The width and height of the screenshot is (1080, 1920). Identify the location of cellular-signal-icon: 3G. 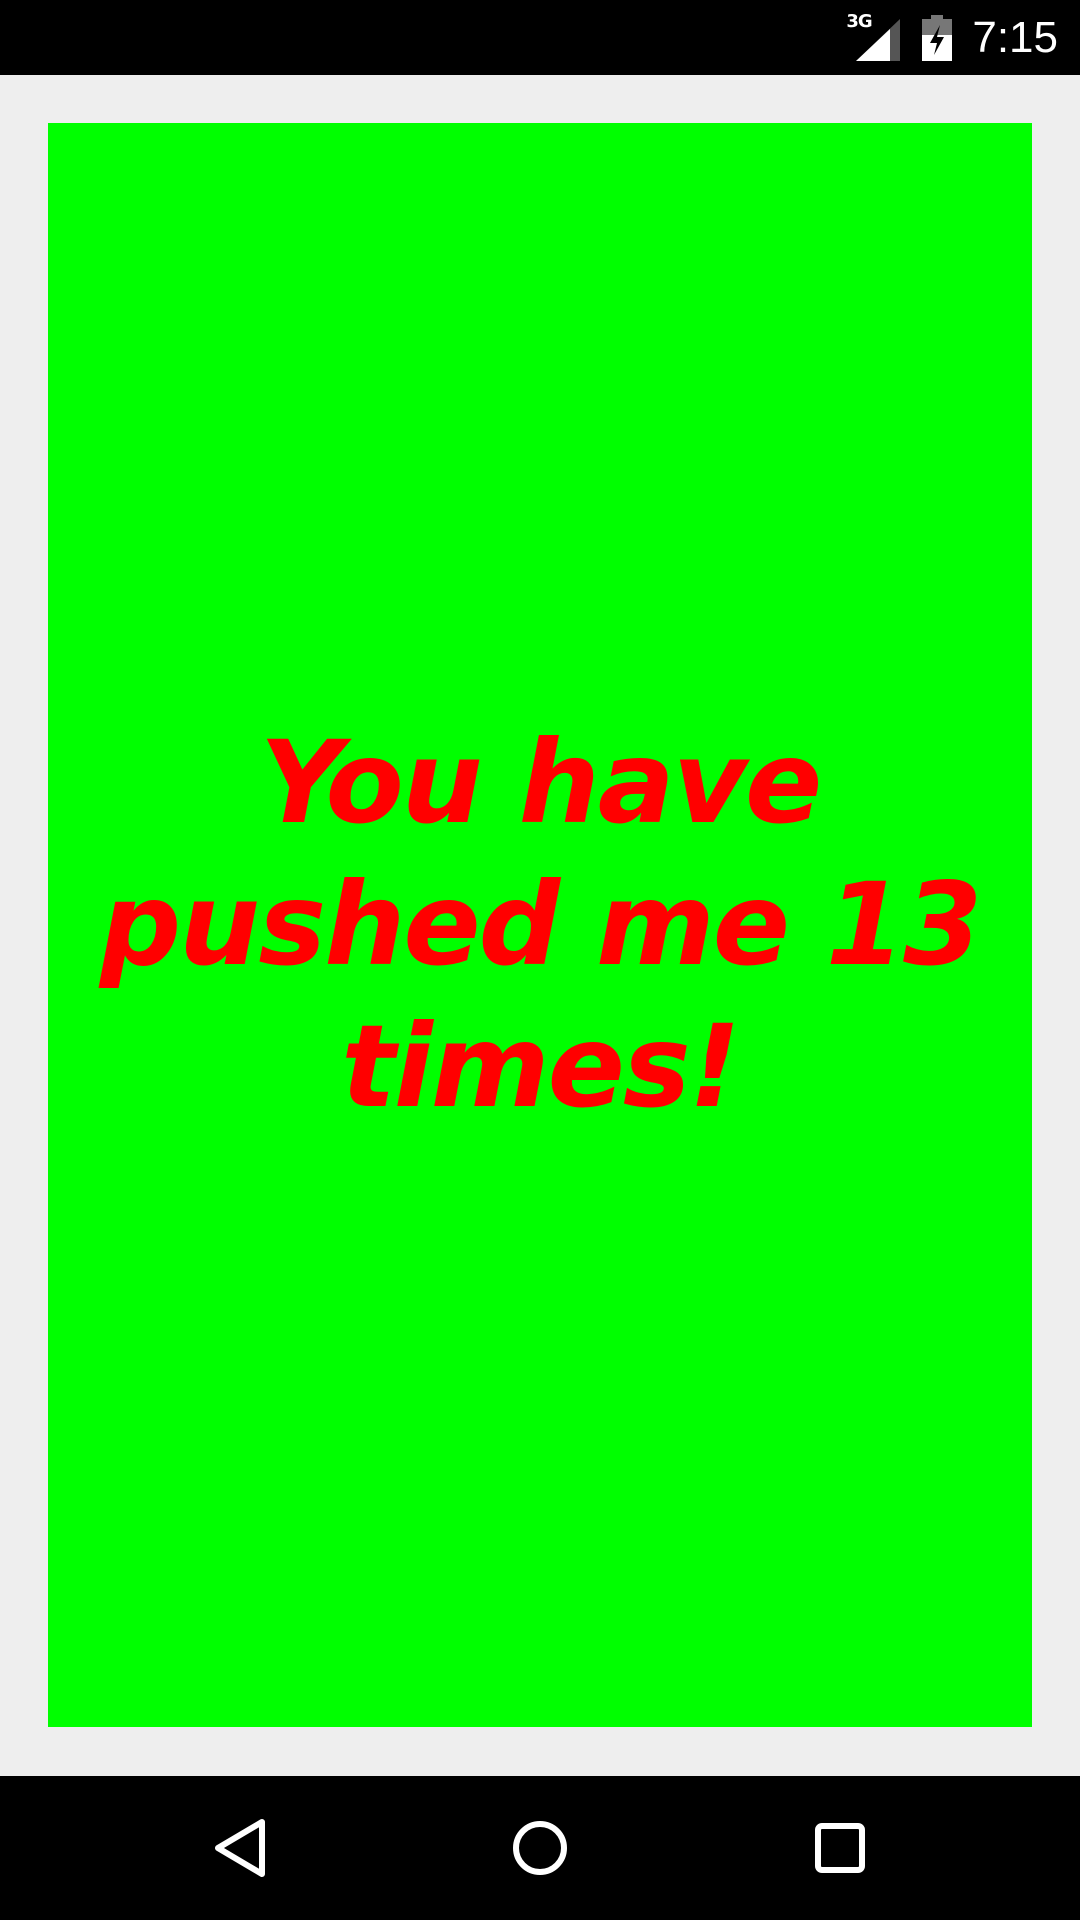
(874, 36).